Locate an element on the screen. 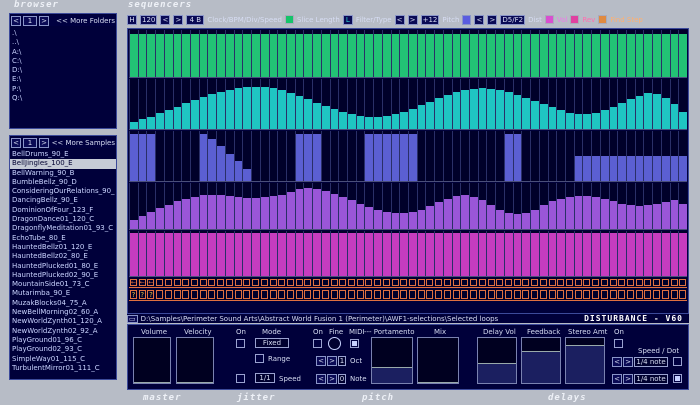 The height and width of the screenshot is (405, 700). sample-item: ConsideringOurRelations_90_ is located at coordinates (63, 191).